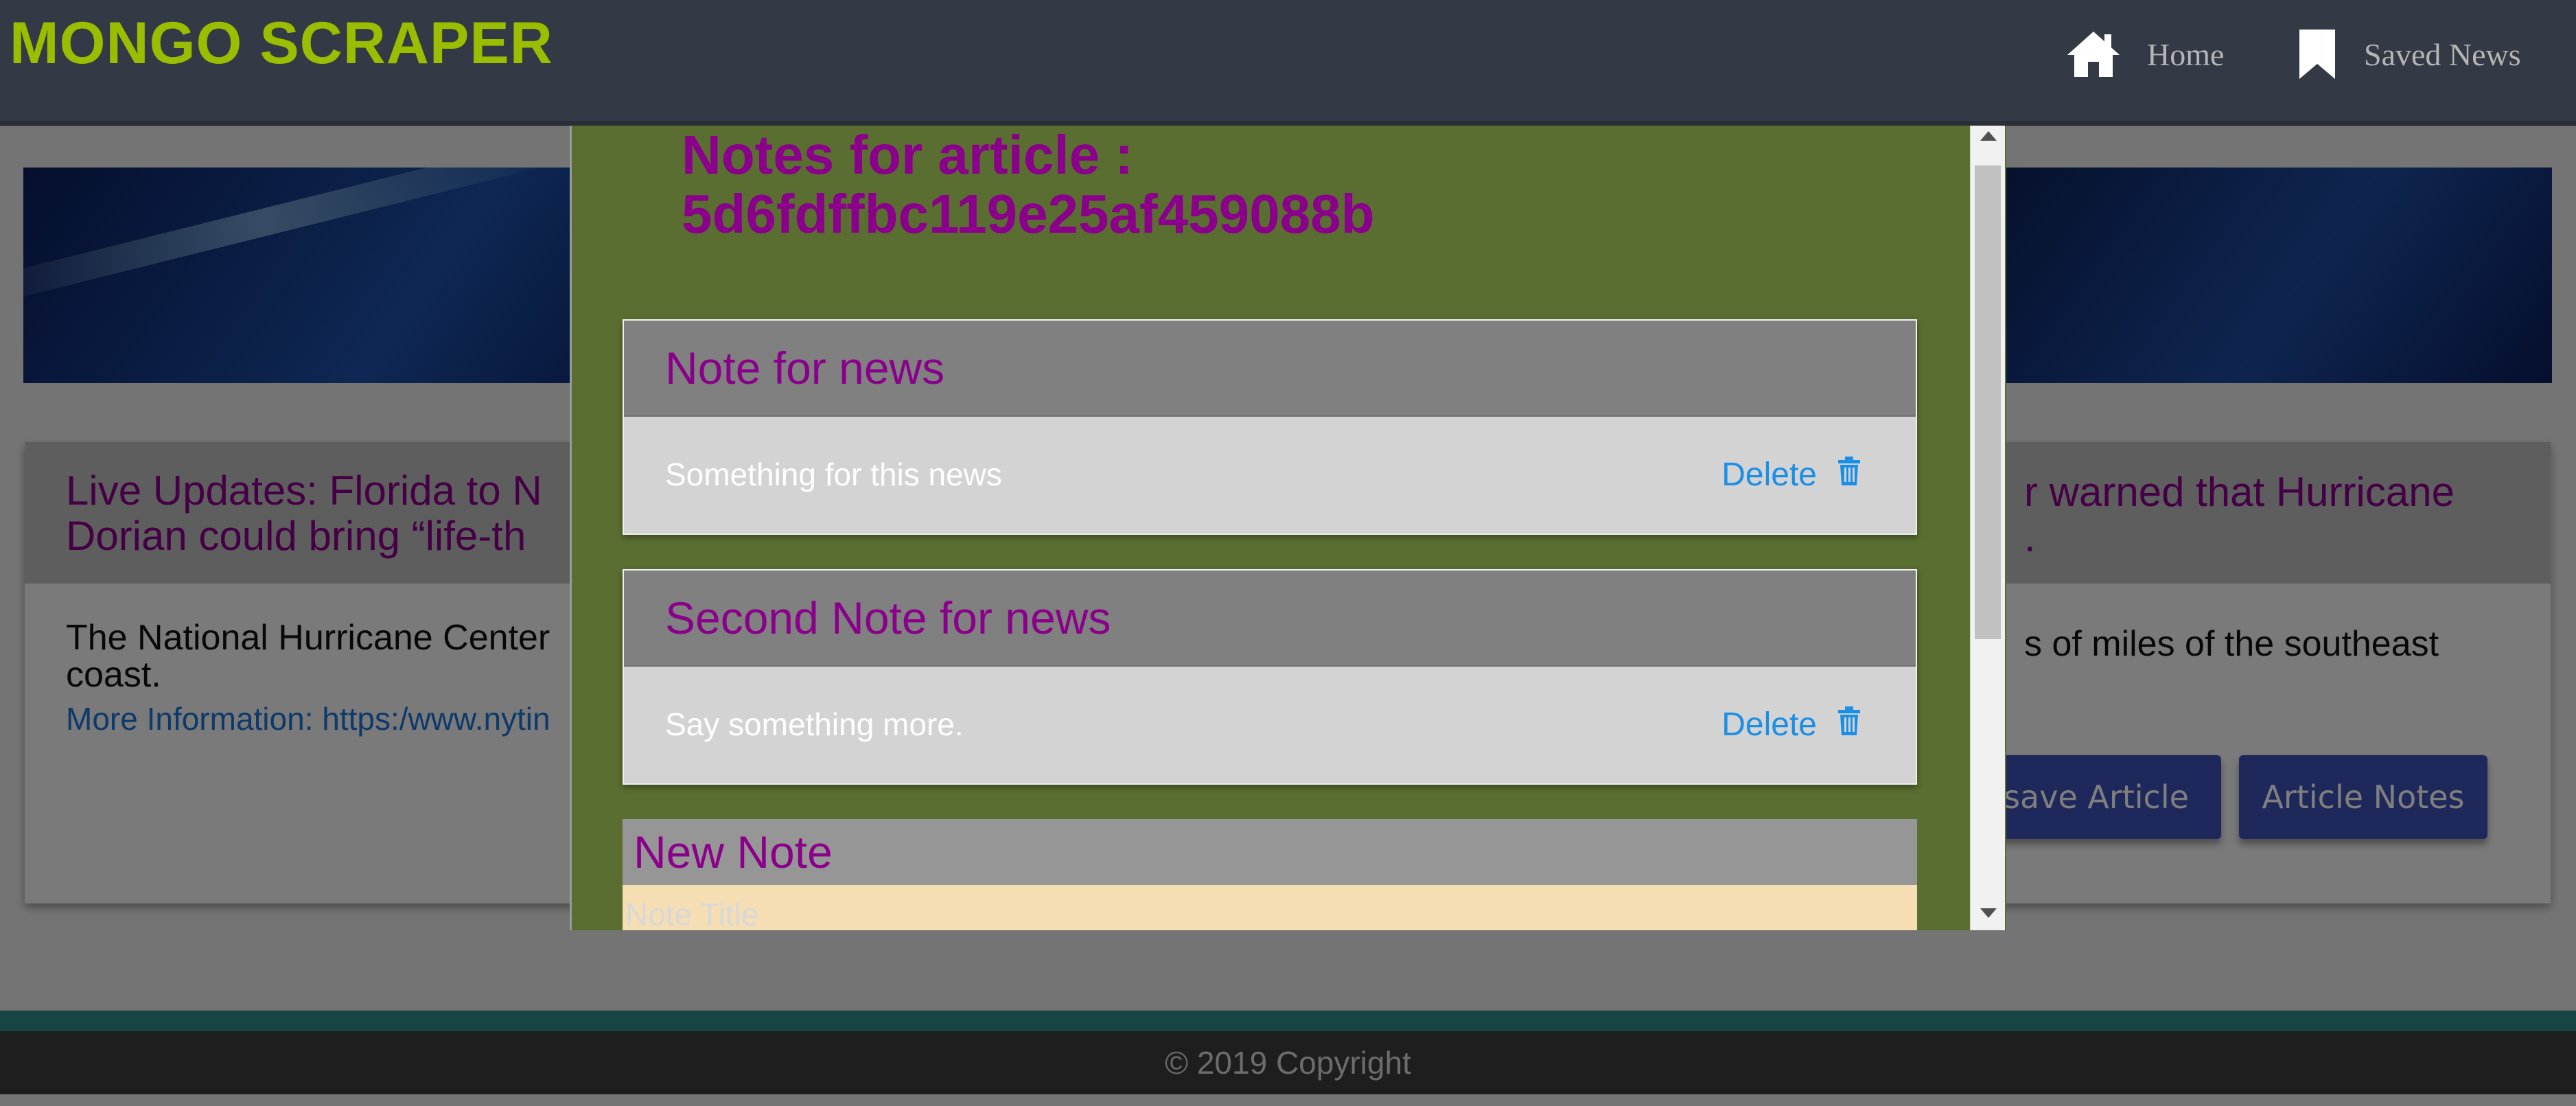 The height and width of the screenshot is (1106, 2576). What do you see at coordinates (1270, 908) in the screenshot?
I see `note-title-input` at bounding box center [1270, 908].